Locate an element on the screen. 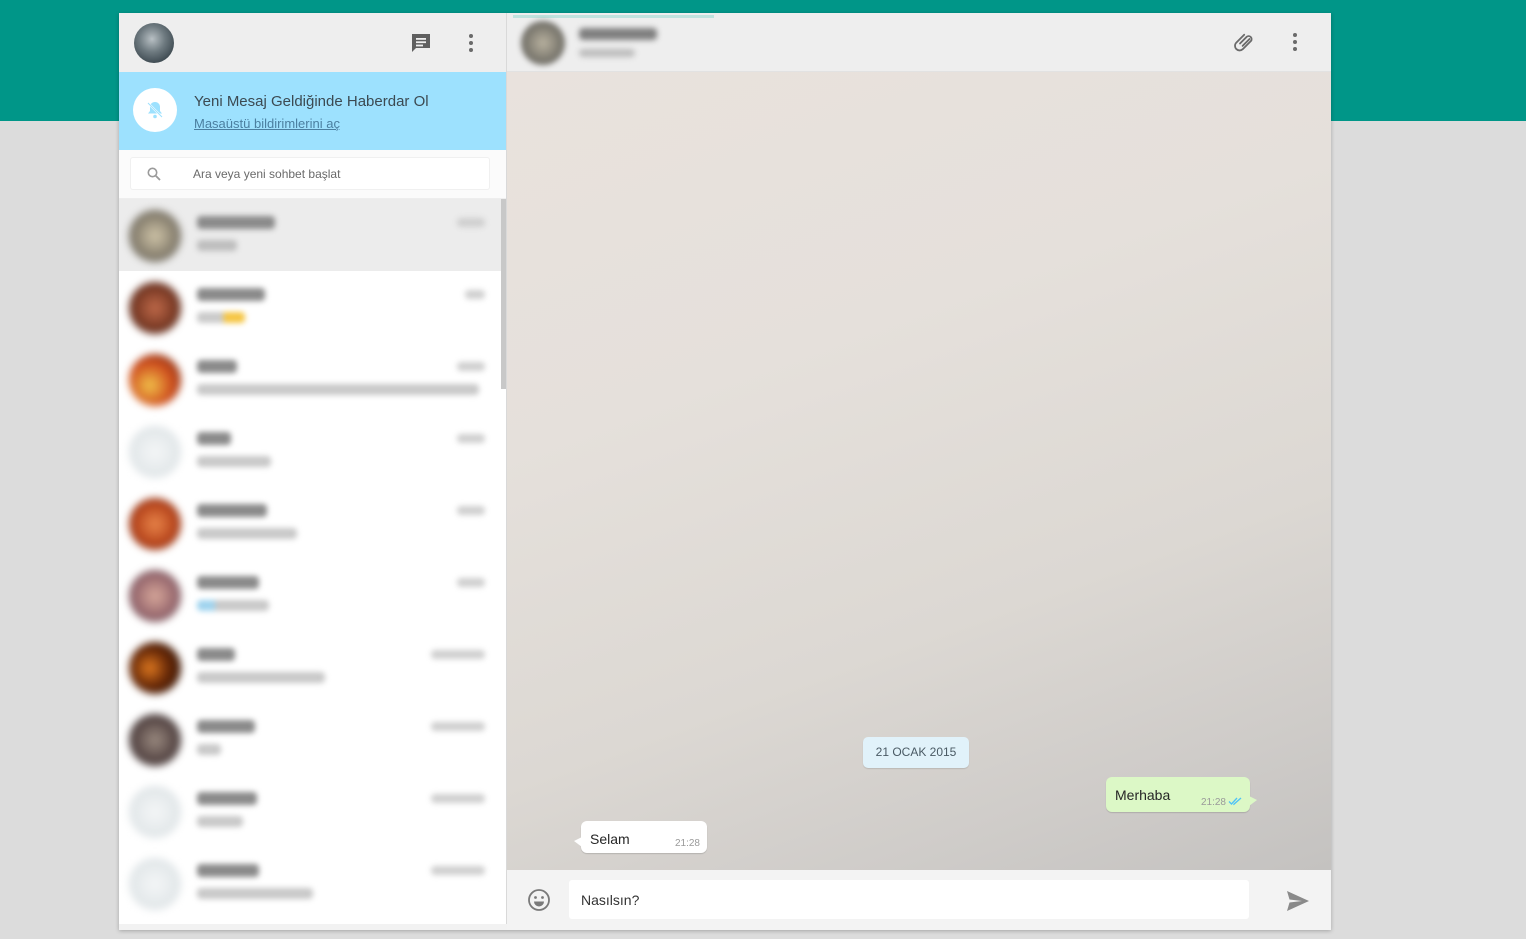 This screenshot has width=1526, height=939. new-chat-icon is located at coordinates (421, 43).